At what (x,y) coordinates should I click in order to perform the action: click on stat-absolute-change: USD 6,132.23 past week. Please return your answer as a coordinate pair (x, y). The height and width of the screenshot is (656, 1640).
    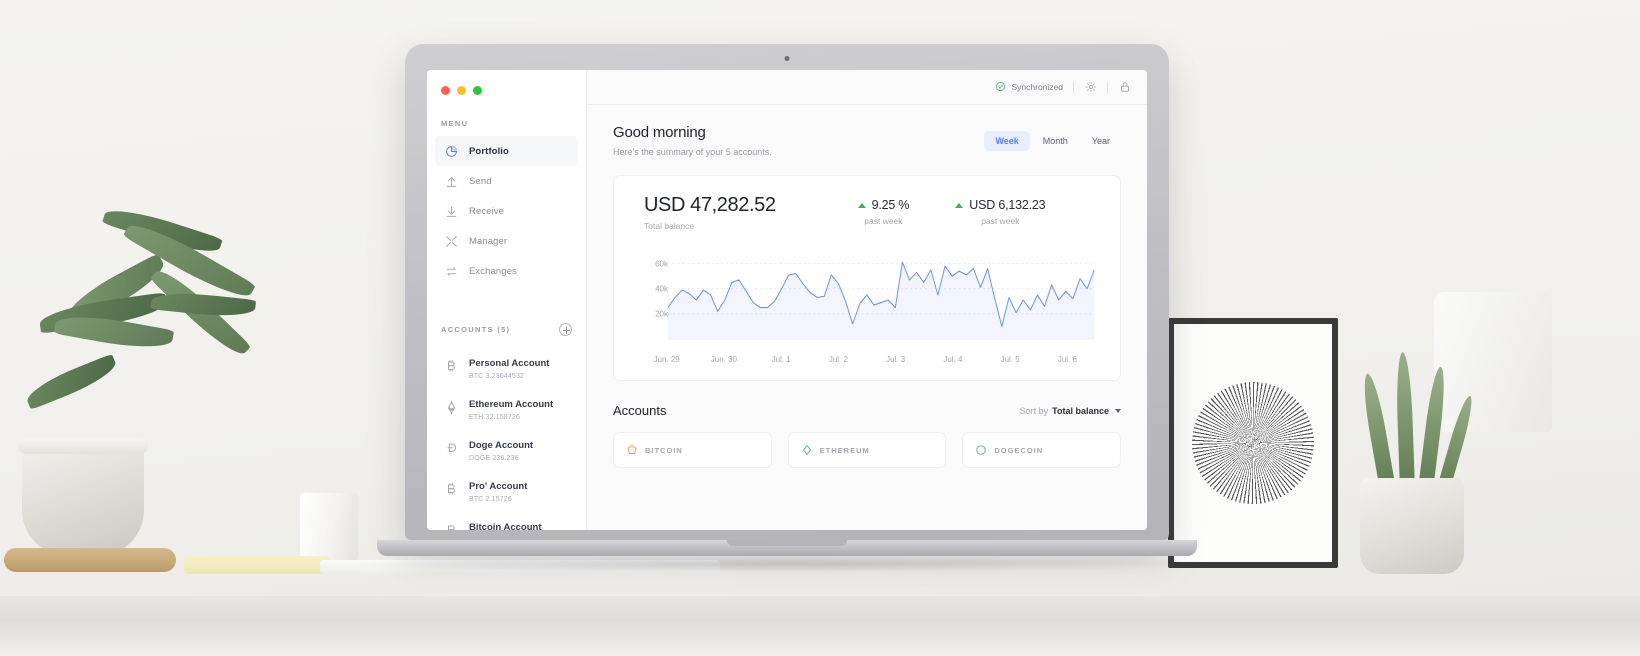
    Looking at the image, I should click on (1000, 212).